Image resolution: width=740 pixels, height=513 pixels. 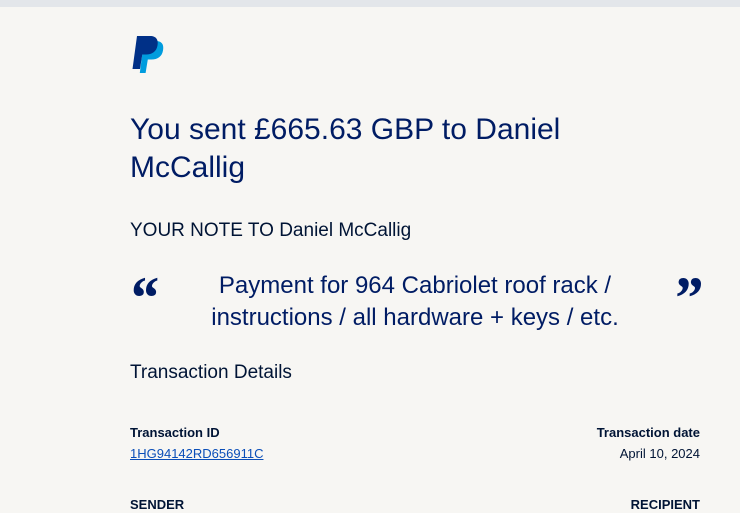 What do you see at coordinates (665, 504) in the screenshot?
I see `recipient-label: RECIPIENT` at bounding box center [665, 504].